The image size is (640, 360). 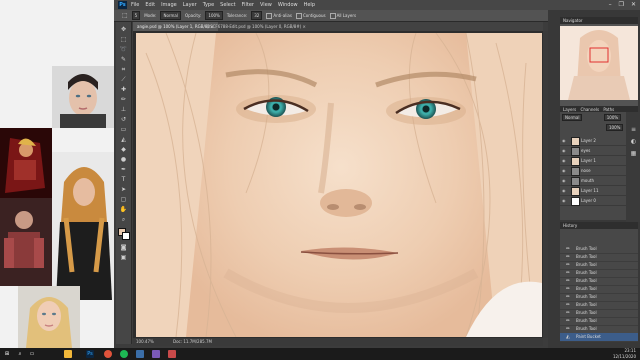 What do you see at coordinates (125, 15) in the screenshot?
I see `tool-preset-icon: ⬚` at bounding box center [125, 15].